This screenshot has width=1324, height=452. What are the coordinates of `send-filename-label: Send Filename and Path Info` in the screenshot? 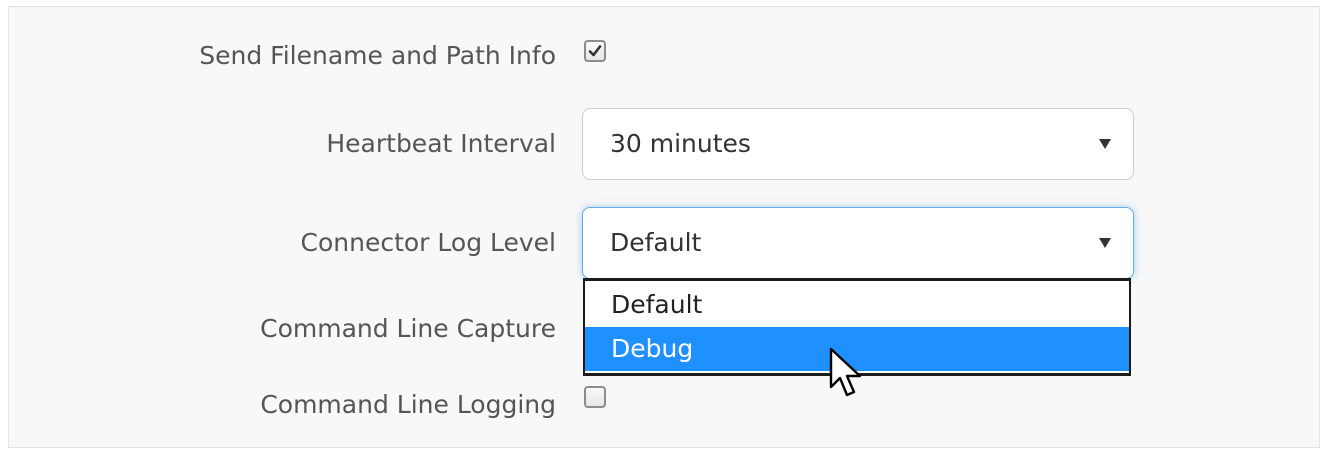 It's located at (377, 55).